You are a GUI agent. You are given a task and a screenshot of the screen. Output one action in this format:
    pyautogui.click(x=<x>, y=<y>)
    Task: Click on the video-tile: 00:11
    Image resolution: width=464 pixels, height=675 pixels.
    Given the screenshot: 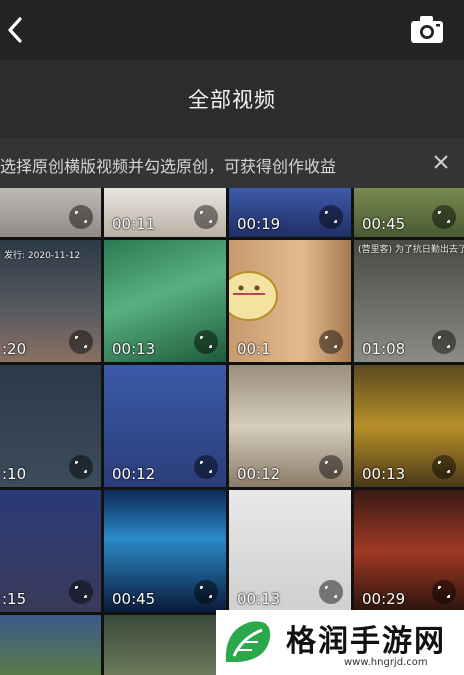 What is the action you would take?
    pyautogui.click(x=165, y=212)
    